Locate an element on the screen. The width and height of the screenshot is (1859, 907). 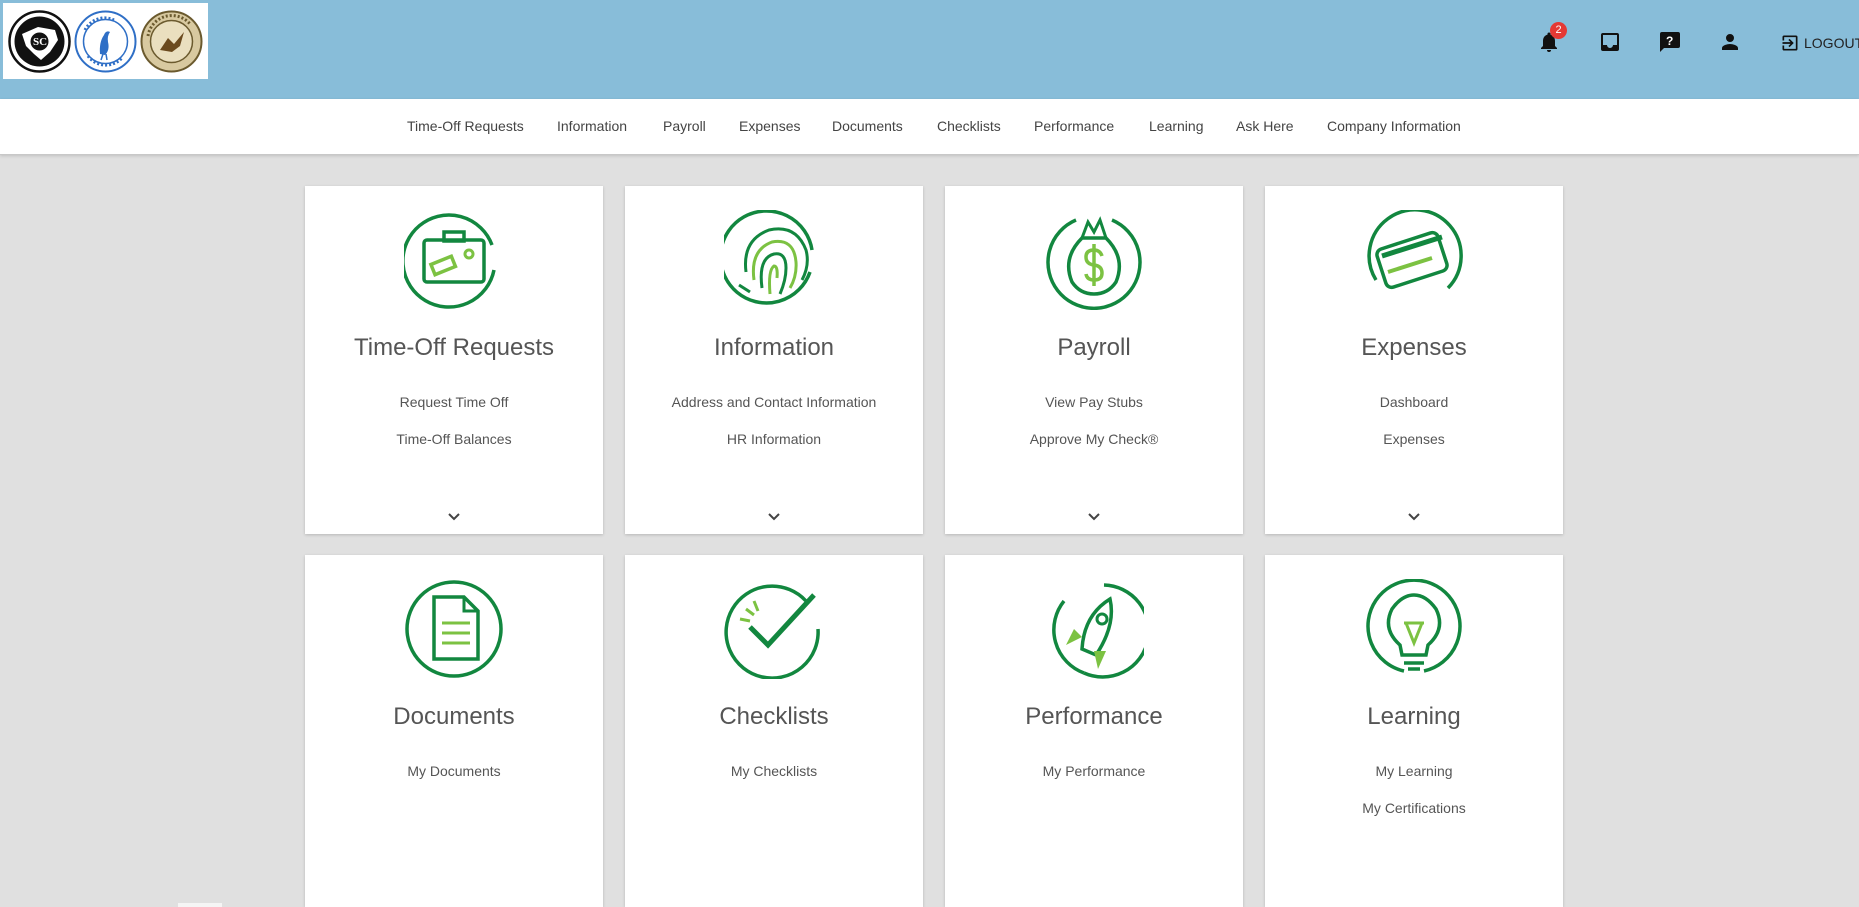
scroll-indicator is located at coordinates (200, 905).